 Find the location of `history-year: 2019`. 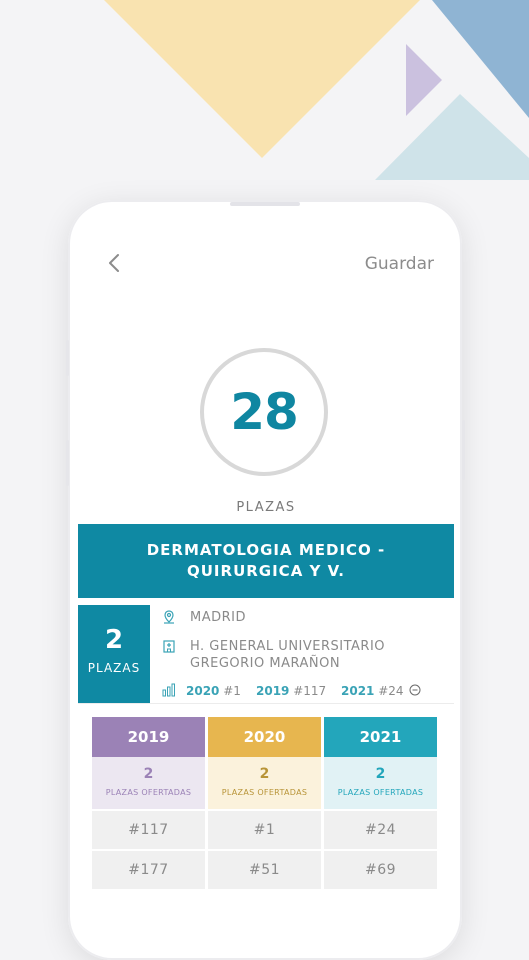

history-year: 2019 is located at coordinates (273, 691).